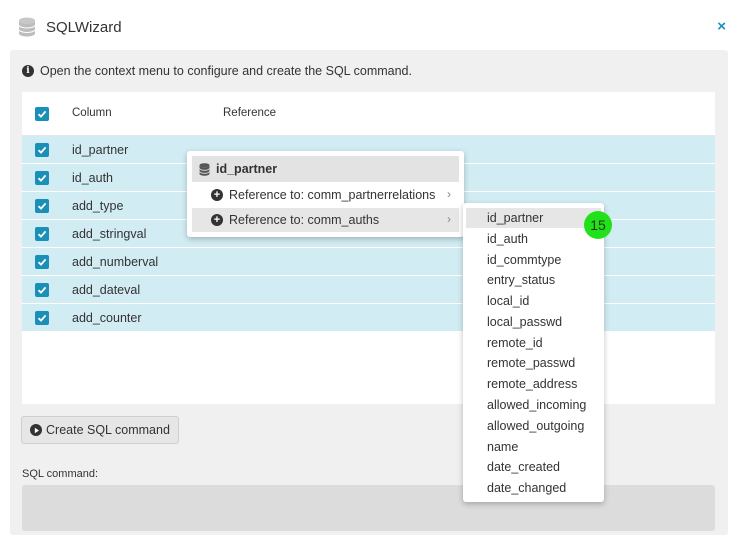 The height and width of the screenshot is (535, 738). What do you see at coordinates (109, 234) in the screenshot?
I see `column-name: add_stringval` at bounding box center [109, 234].